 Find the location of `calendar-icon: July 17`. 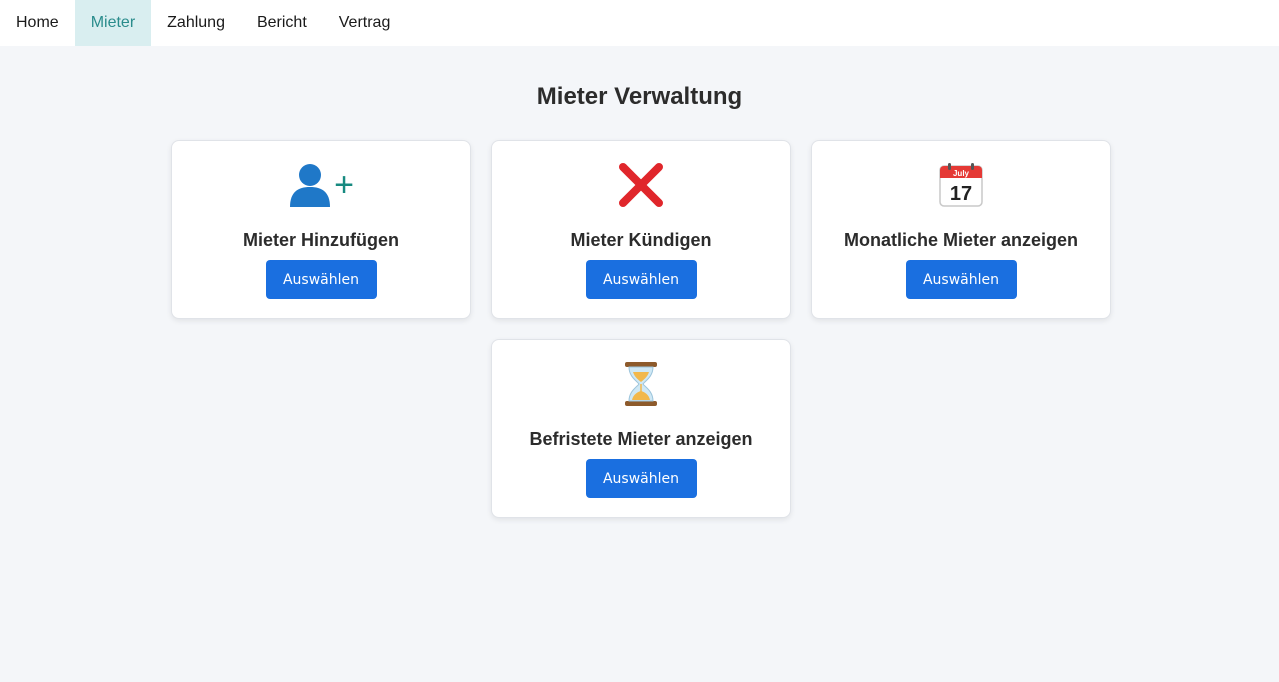

calendar-icon: July 17 is located at coordinates (961, 185).